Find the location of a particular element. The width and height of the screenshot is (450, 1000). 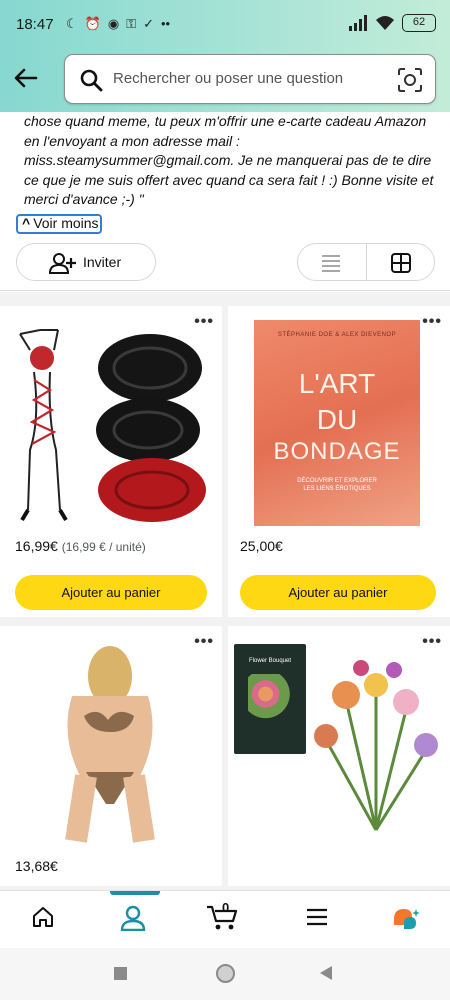

list-view-icon is located at coordinates (331, 263).